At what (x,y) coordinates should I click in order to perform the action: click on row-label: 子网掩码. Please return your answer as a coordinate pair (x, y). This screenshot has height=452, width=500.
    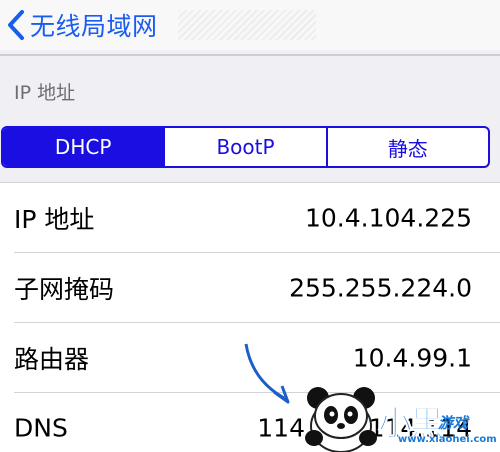
    Looking at the image, I should click on (64, 289).